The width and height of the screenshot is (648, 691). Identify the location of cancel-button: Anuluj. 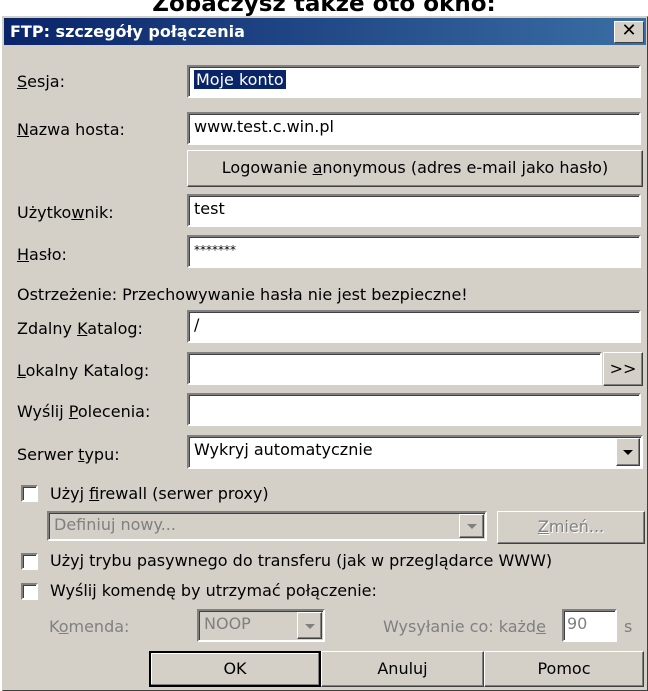
(402, 669).